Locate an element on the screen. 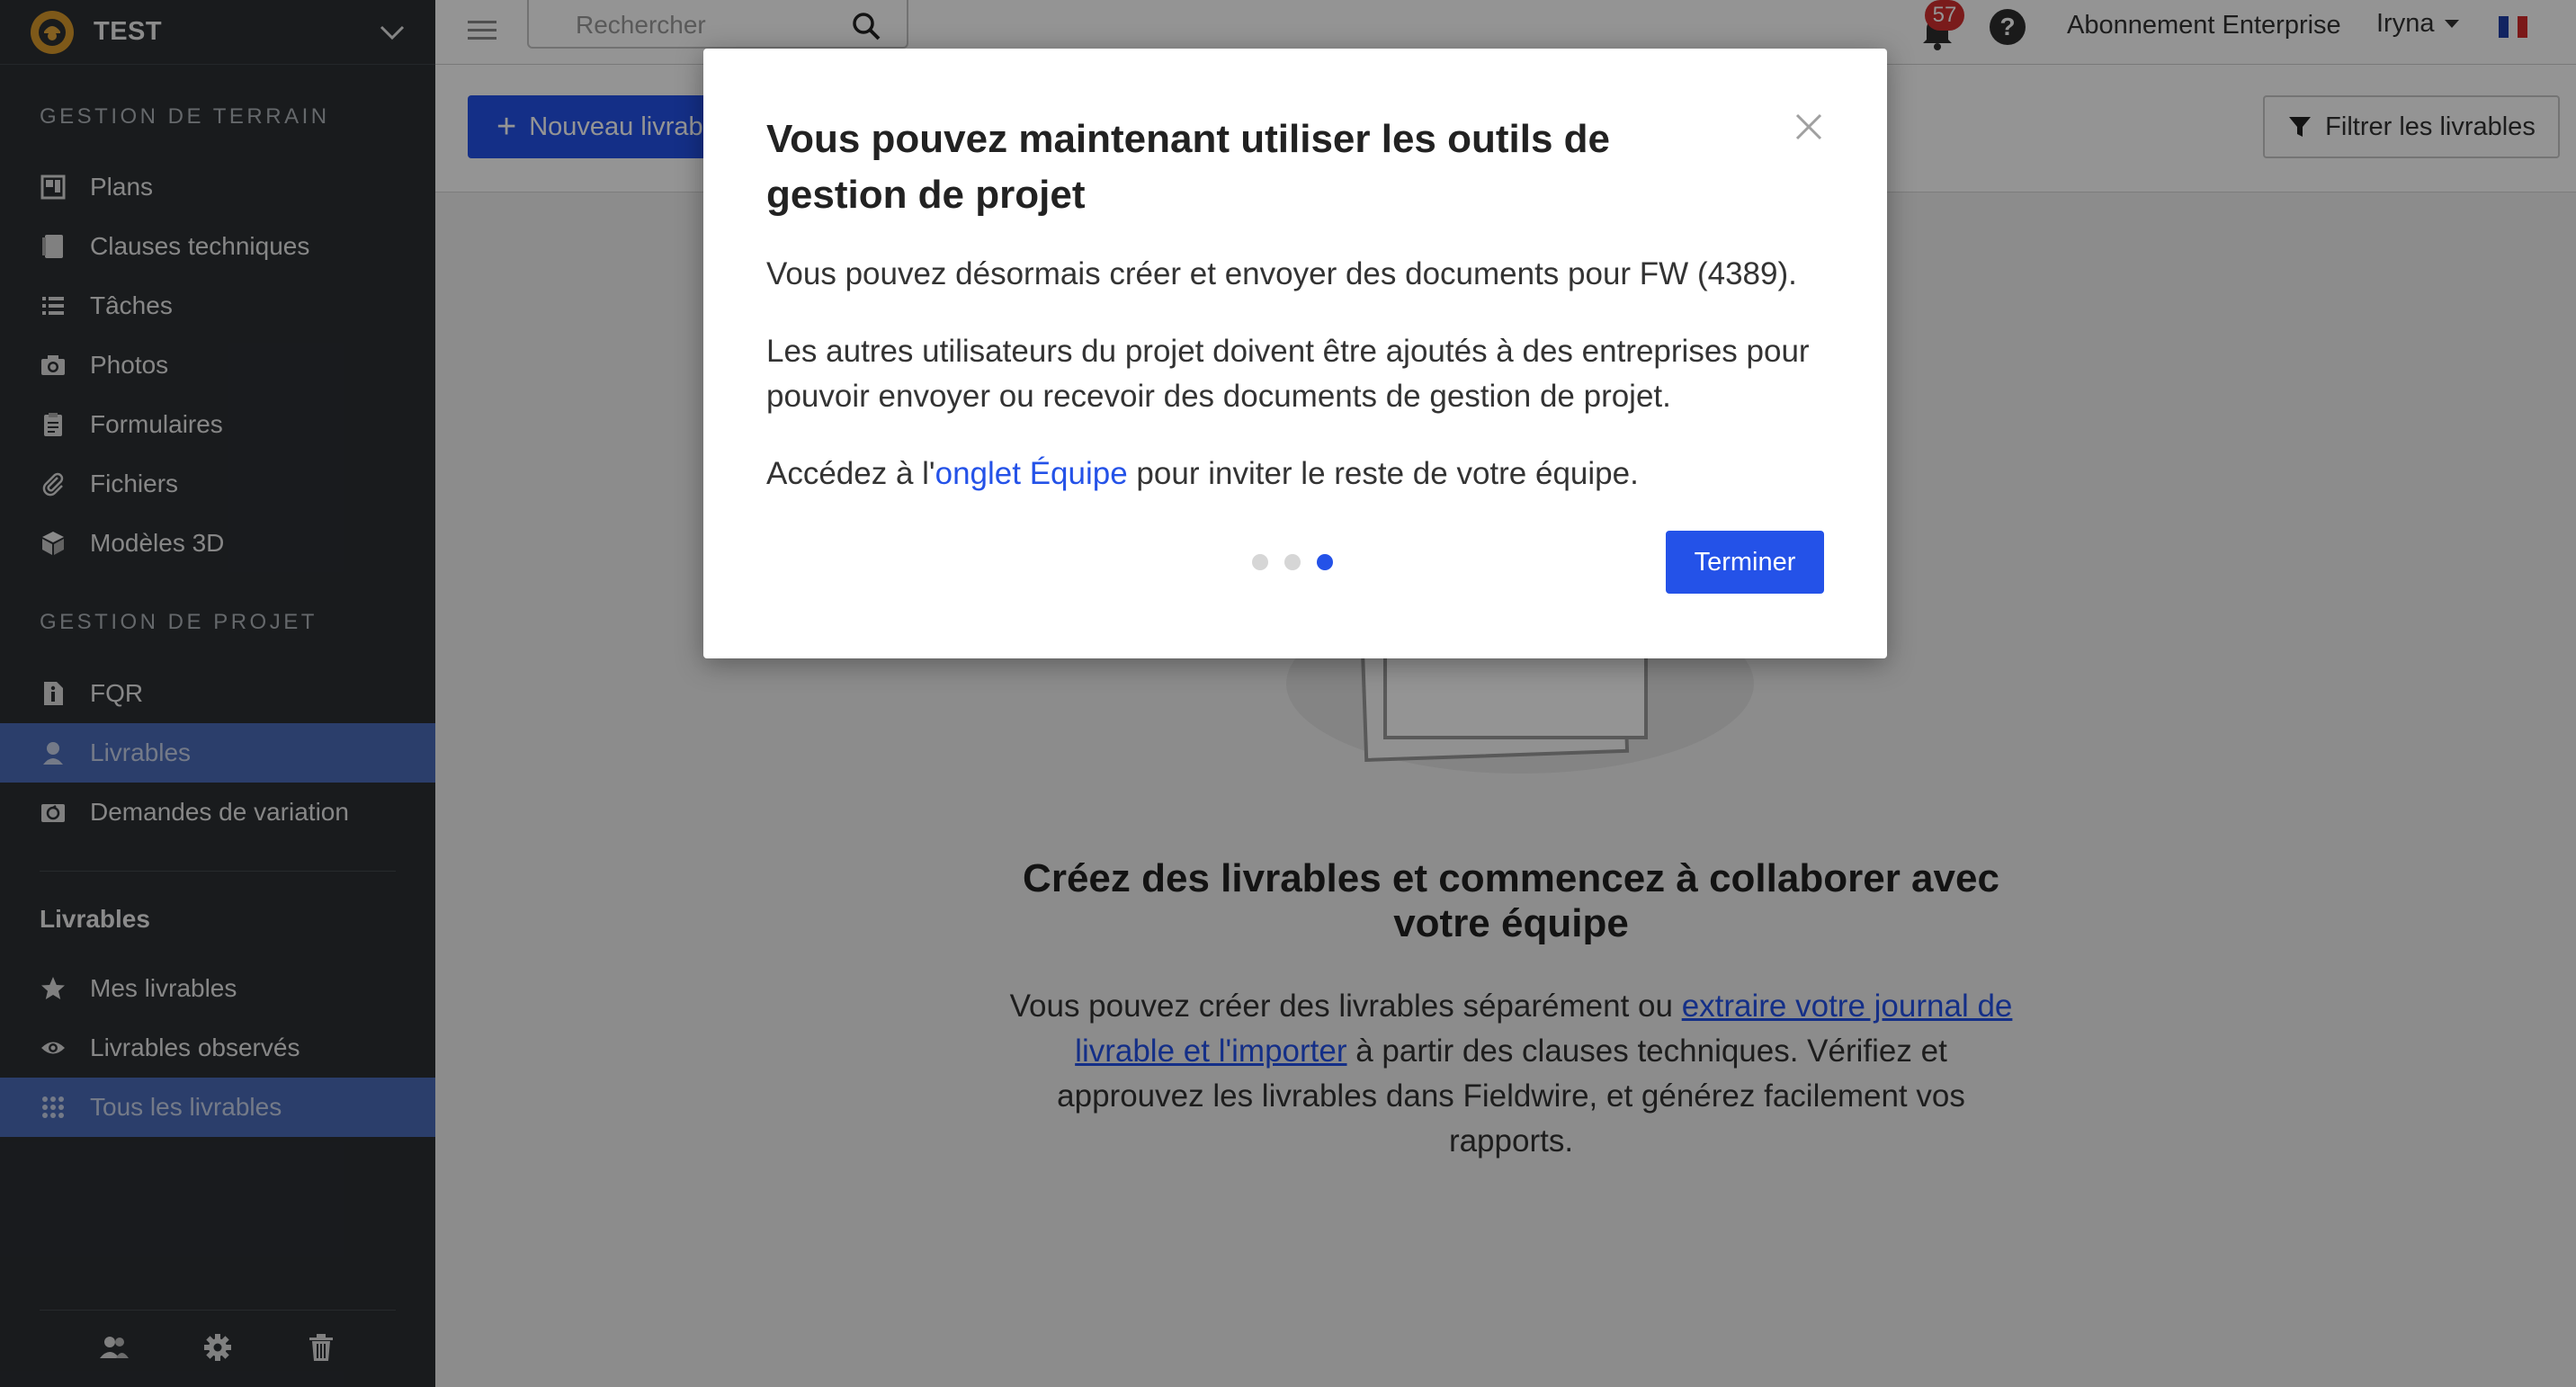 The height and width of the screenshot is (1387, 2576). p3-after: pour inviter le reste de votre équipe. is located at coordinates (1383, 473).